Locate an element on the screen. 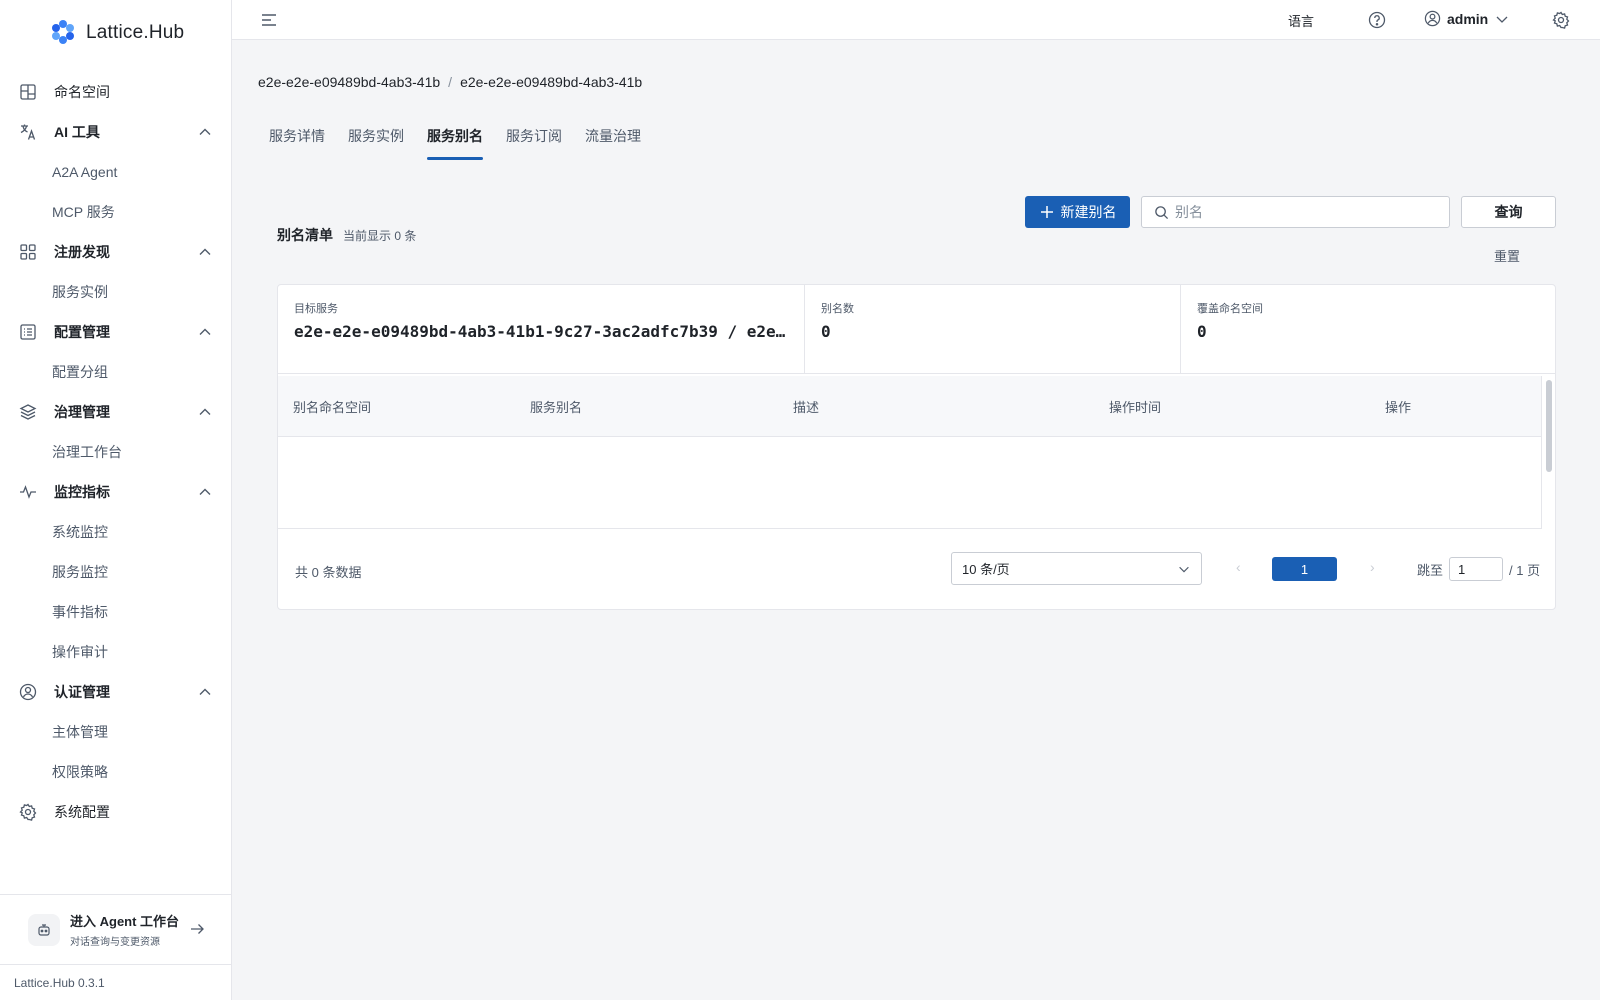 The image size is (1600, 1000). settings-gear-icon is located at coordinates (1561, 20).